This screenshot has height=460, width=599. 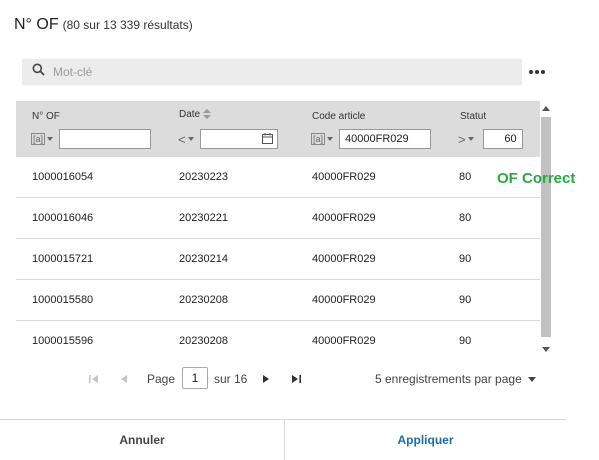 I want to click on column-header-date: Date <, so click(x=233, y=129).